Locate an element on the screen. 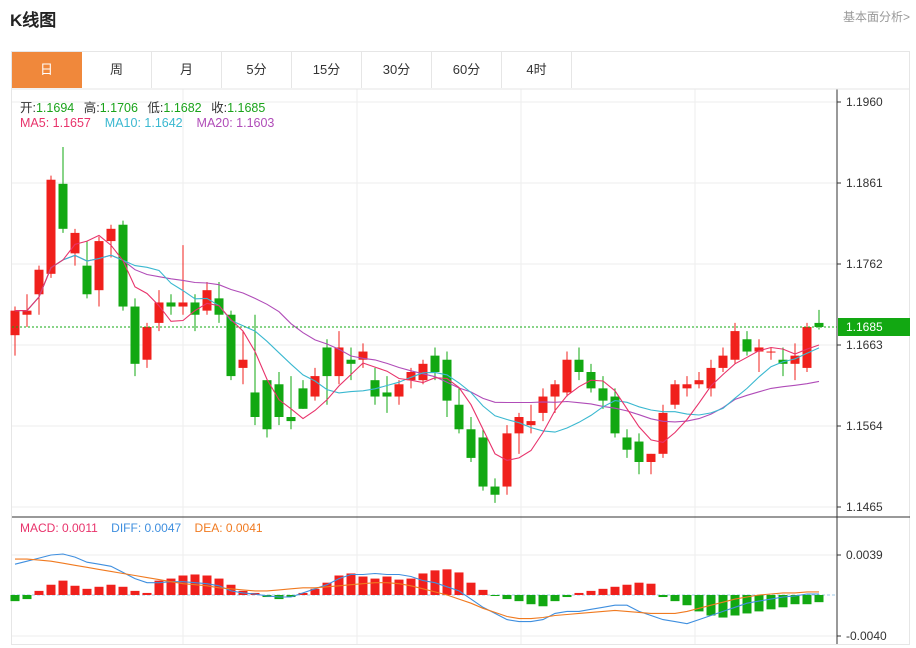 This screenshot has height=648, width=916. ma20-text: MA20: 1.1603 is located at coordinates (236, 123).